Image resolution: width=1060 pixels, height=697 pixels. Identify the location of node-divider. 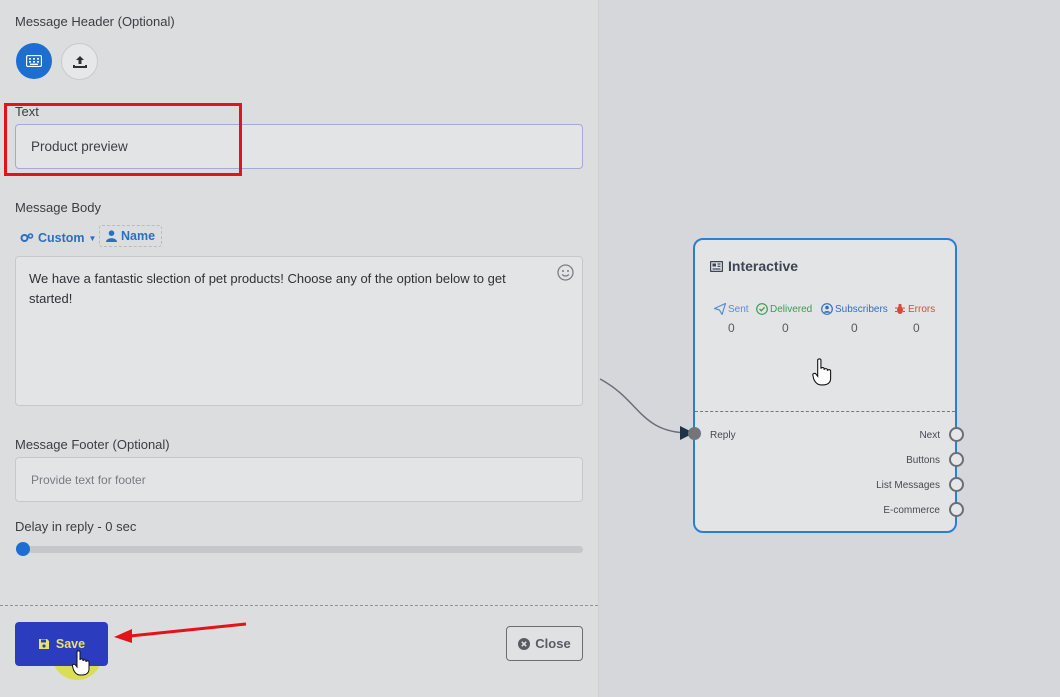
(825, 411).